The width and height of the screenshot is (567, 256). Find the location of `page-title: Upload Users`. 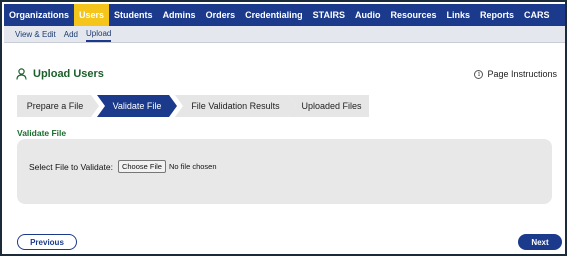

page-title: Upload Users is located at coordinates (60, 74).